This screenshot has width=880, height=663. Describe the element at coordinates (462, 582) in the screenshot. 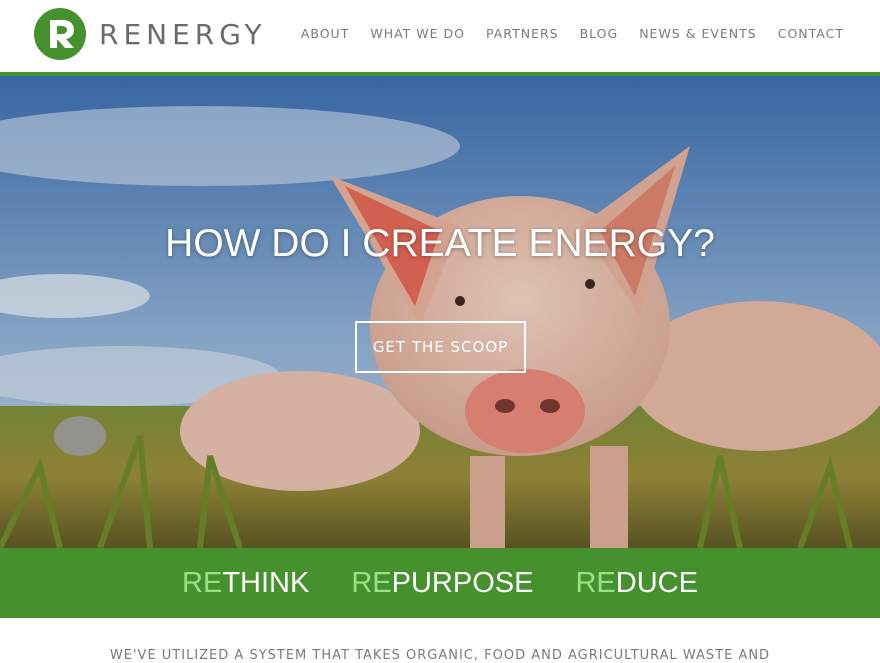

I see `tagline-rest: PURPOSE` at that location.